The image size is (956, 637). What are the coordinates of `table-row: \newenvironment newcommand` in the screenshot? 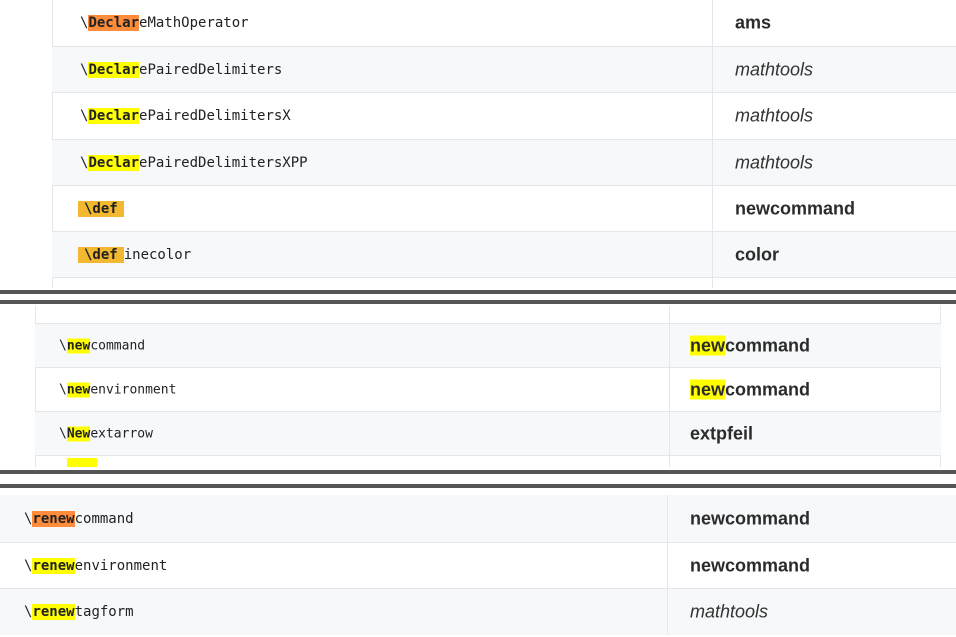 It's located at (488, 390).